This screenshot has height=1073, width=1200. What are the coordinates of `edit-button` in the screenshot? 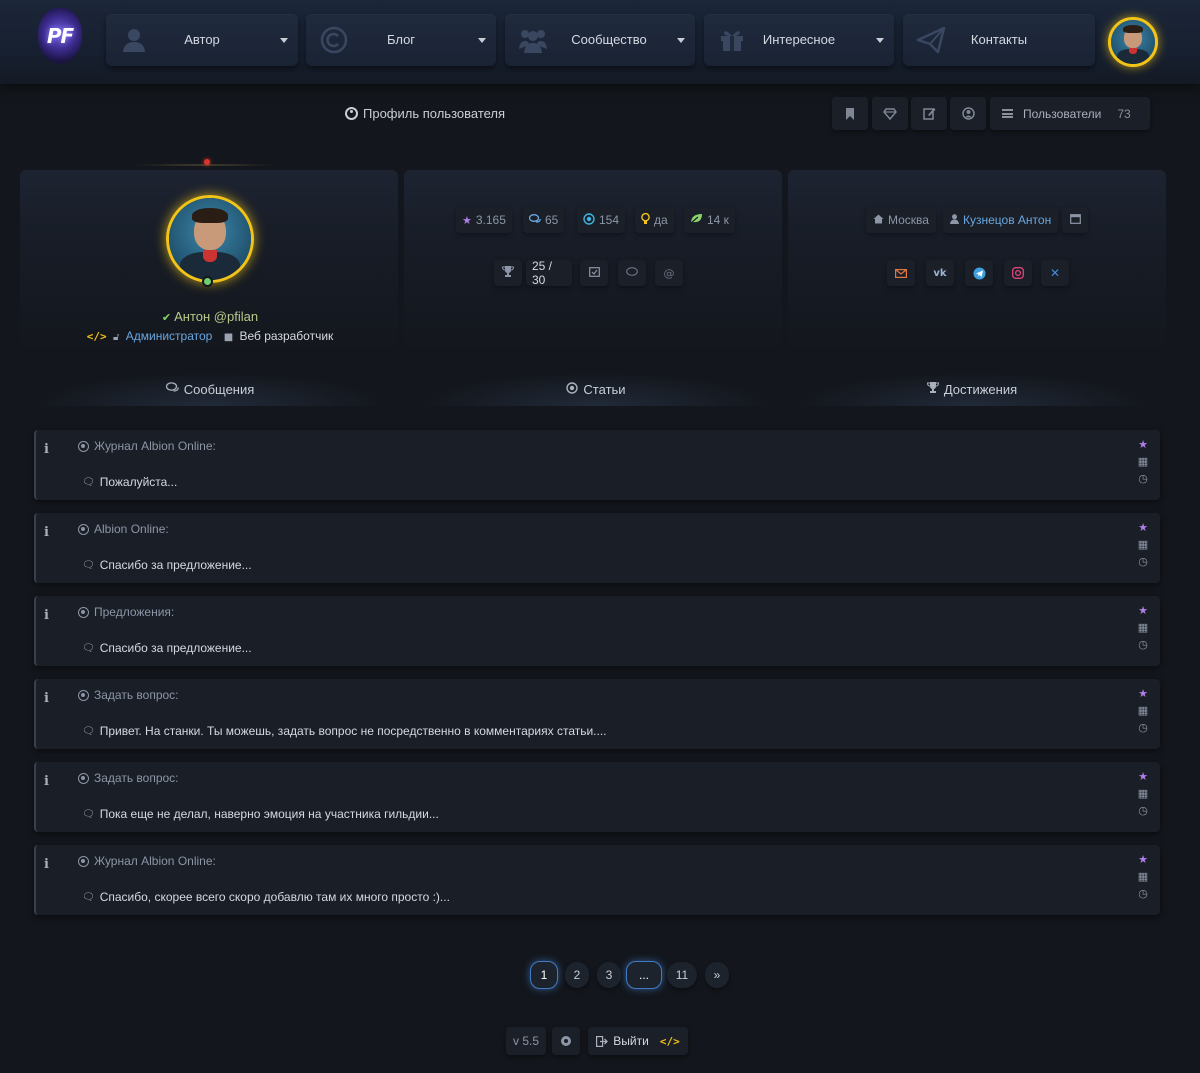 It's located at (929, 113).